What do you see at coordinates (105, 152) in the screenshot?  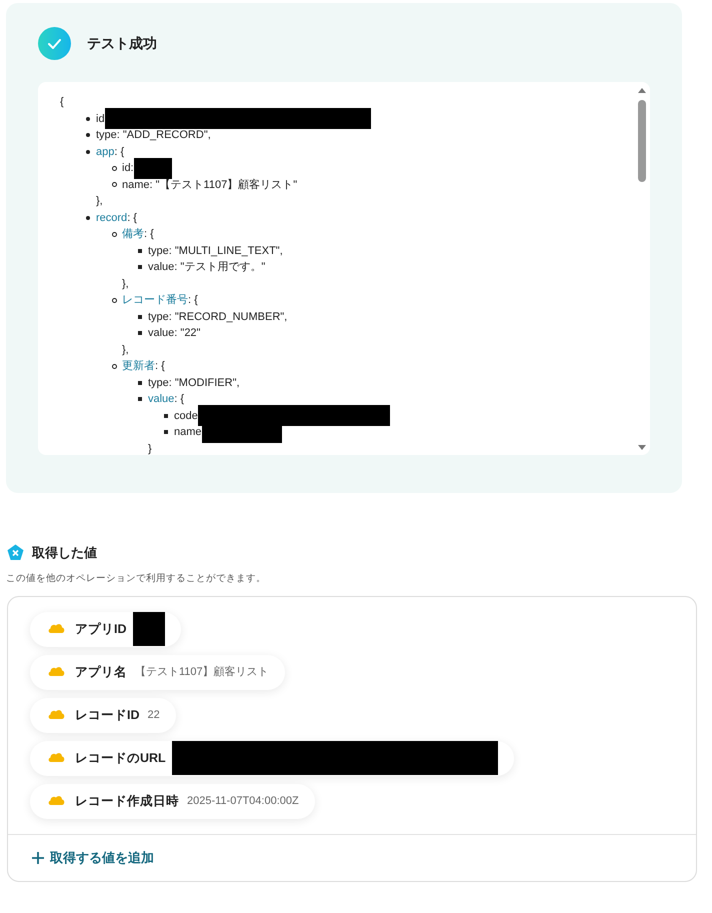 I see `code-key: app` at bounding box center [105, 152].